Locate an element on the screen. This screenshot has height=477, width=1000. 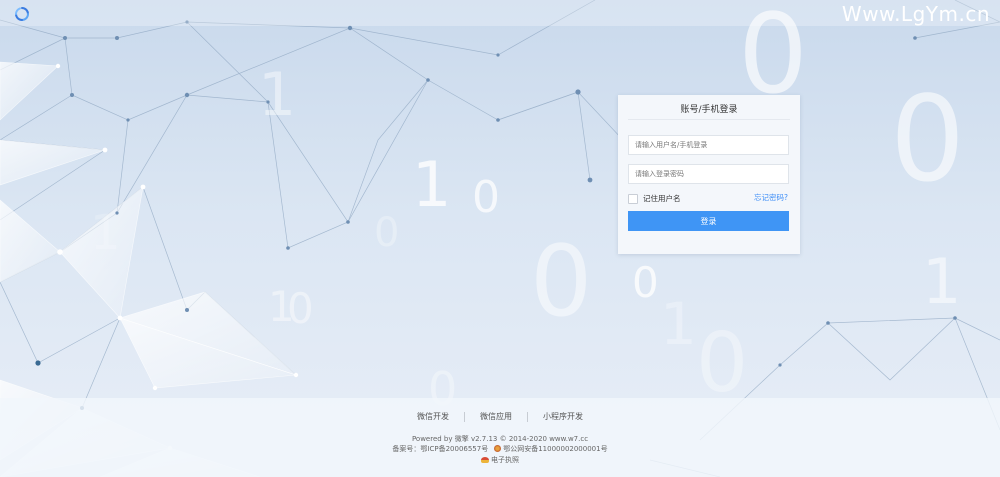
site-watermark: Www.LgYm.cn is located at coordinates (915, 14).